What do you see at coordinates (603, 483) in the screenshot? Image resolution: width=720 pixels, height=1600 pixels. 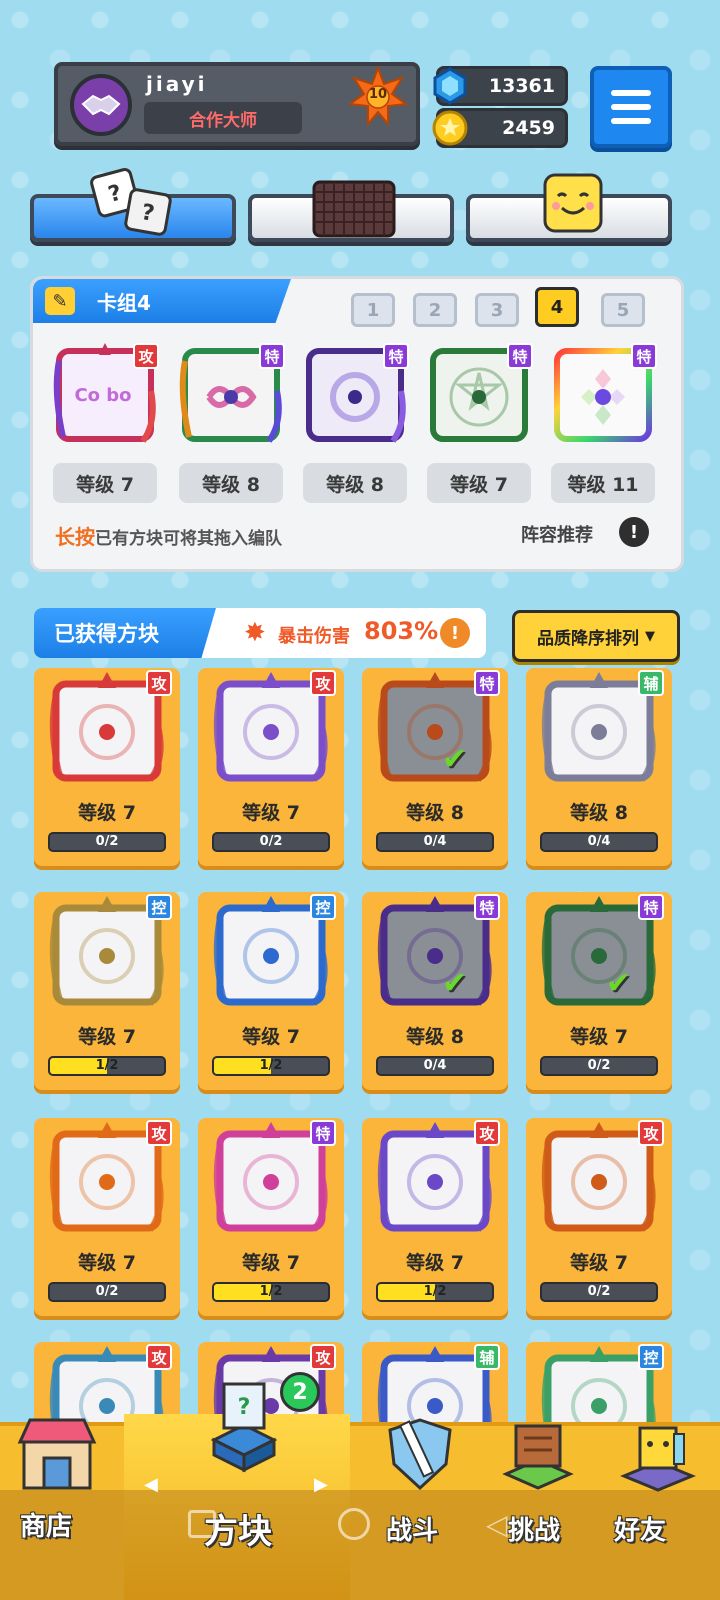 I see `deck-card-level: 等级 11` at bounding box center [603, 483].